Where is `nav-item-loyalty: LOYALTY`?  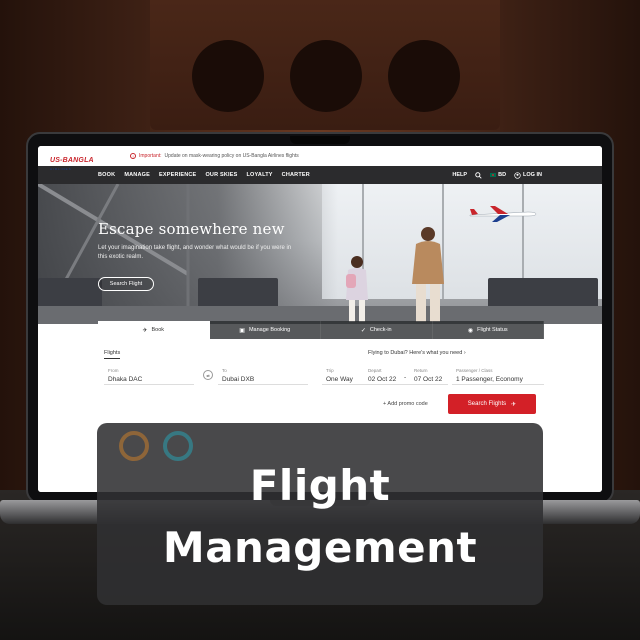
nav-item-loyalty: LOYALTY is located at coordinates (260, 175).